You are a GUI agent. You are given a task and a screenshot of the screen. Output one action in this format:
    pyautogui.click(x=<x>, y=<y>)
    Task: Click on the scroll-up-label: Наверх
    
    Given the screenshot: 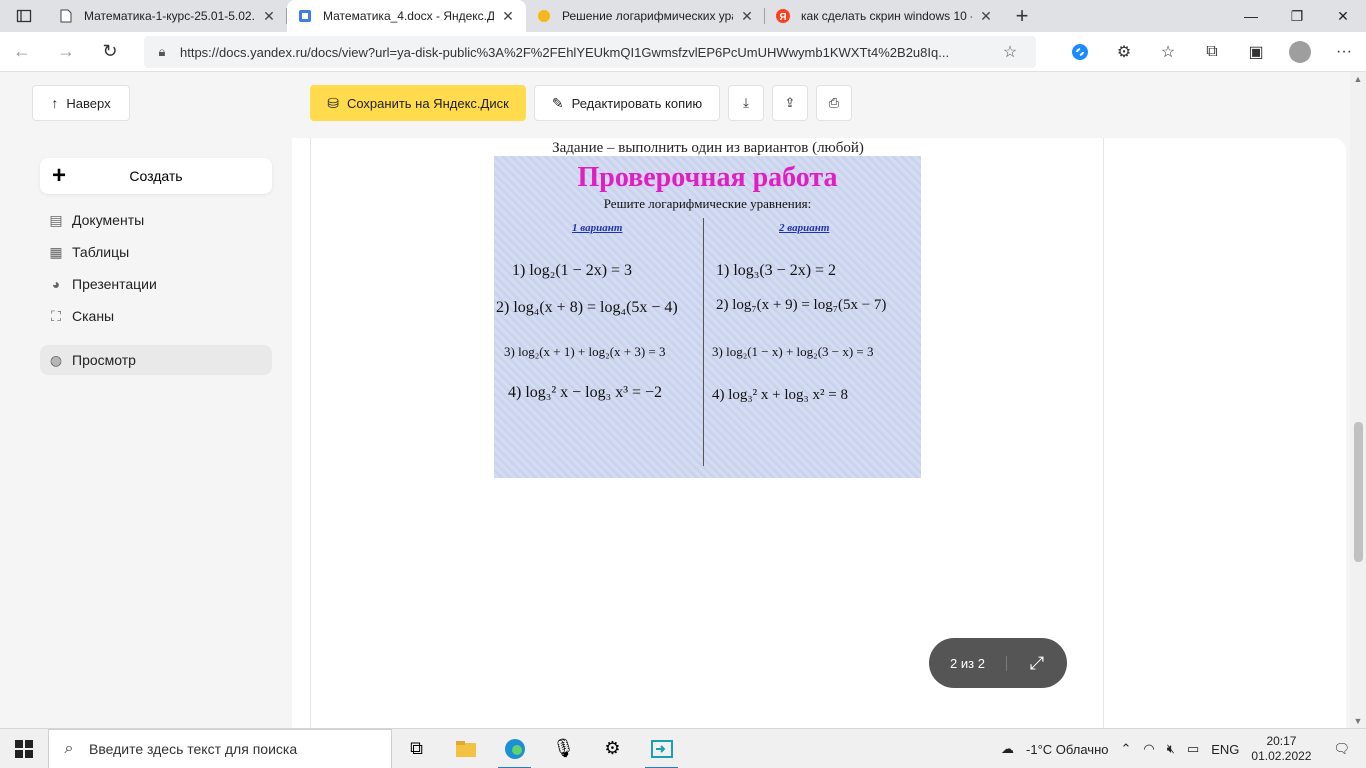 What is the action you would take?
    pyautogui.click(x=88, y=103)
    